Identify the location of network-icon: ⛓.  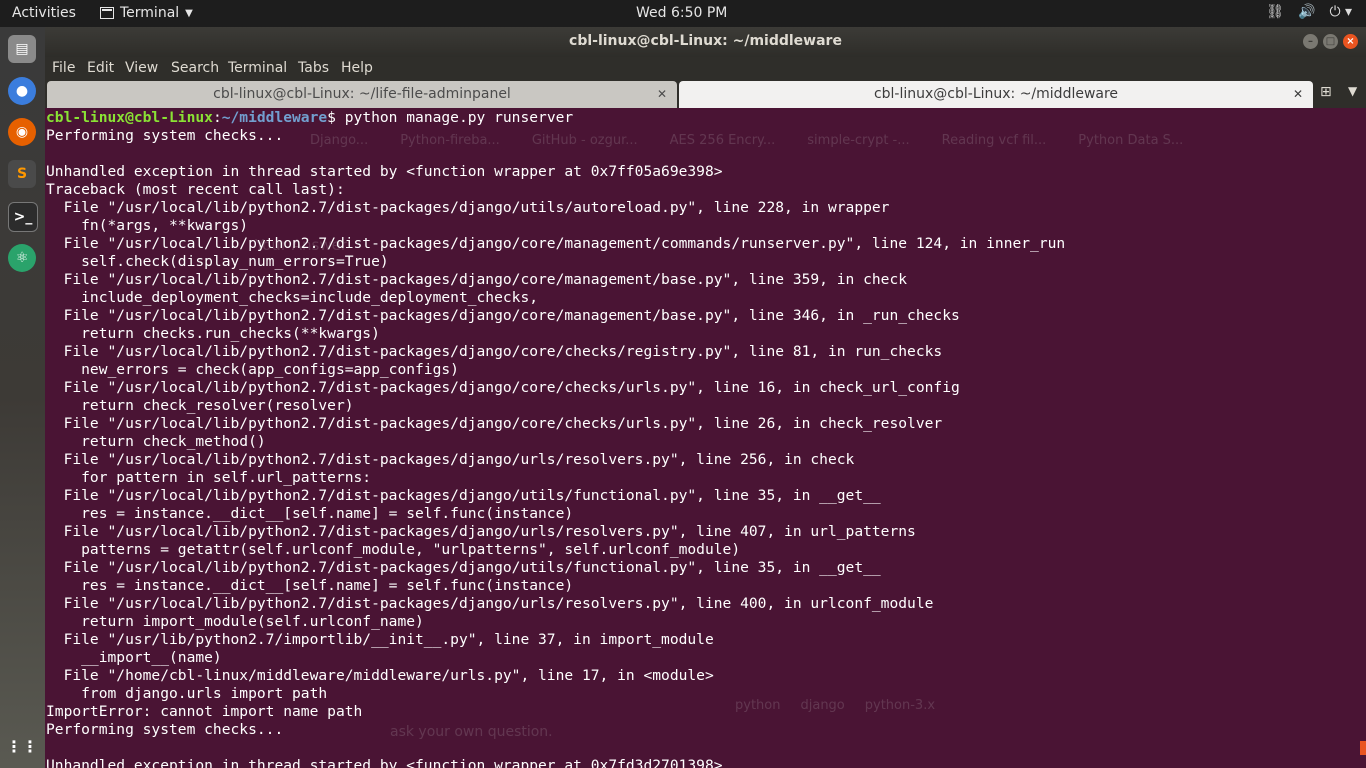
(1275, 12).